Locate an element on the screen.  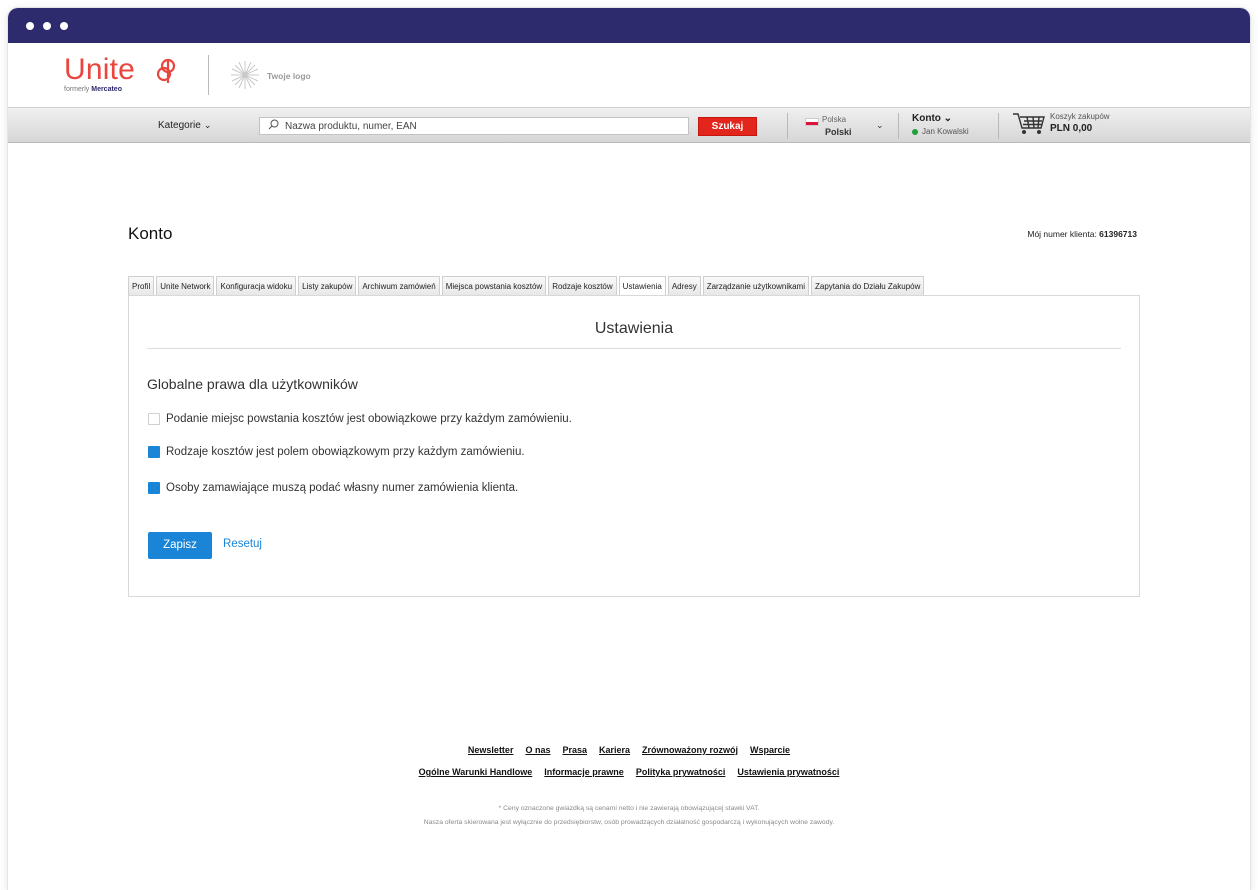
cart-amount: PLN 0,00 is located at coordinates (1071, 128).